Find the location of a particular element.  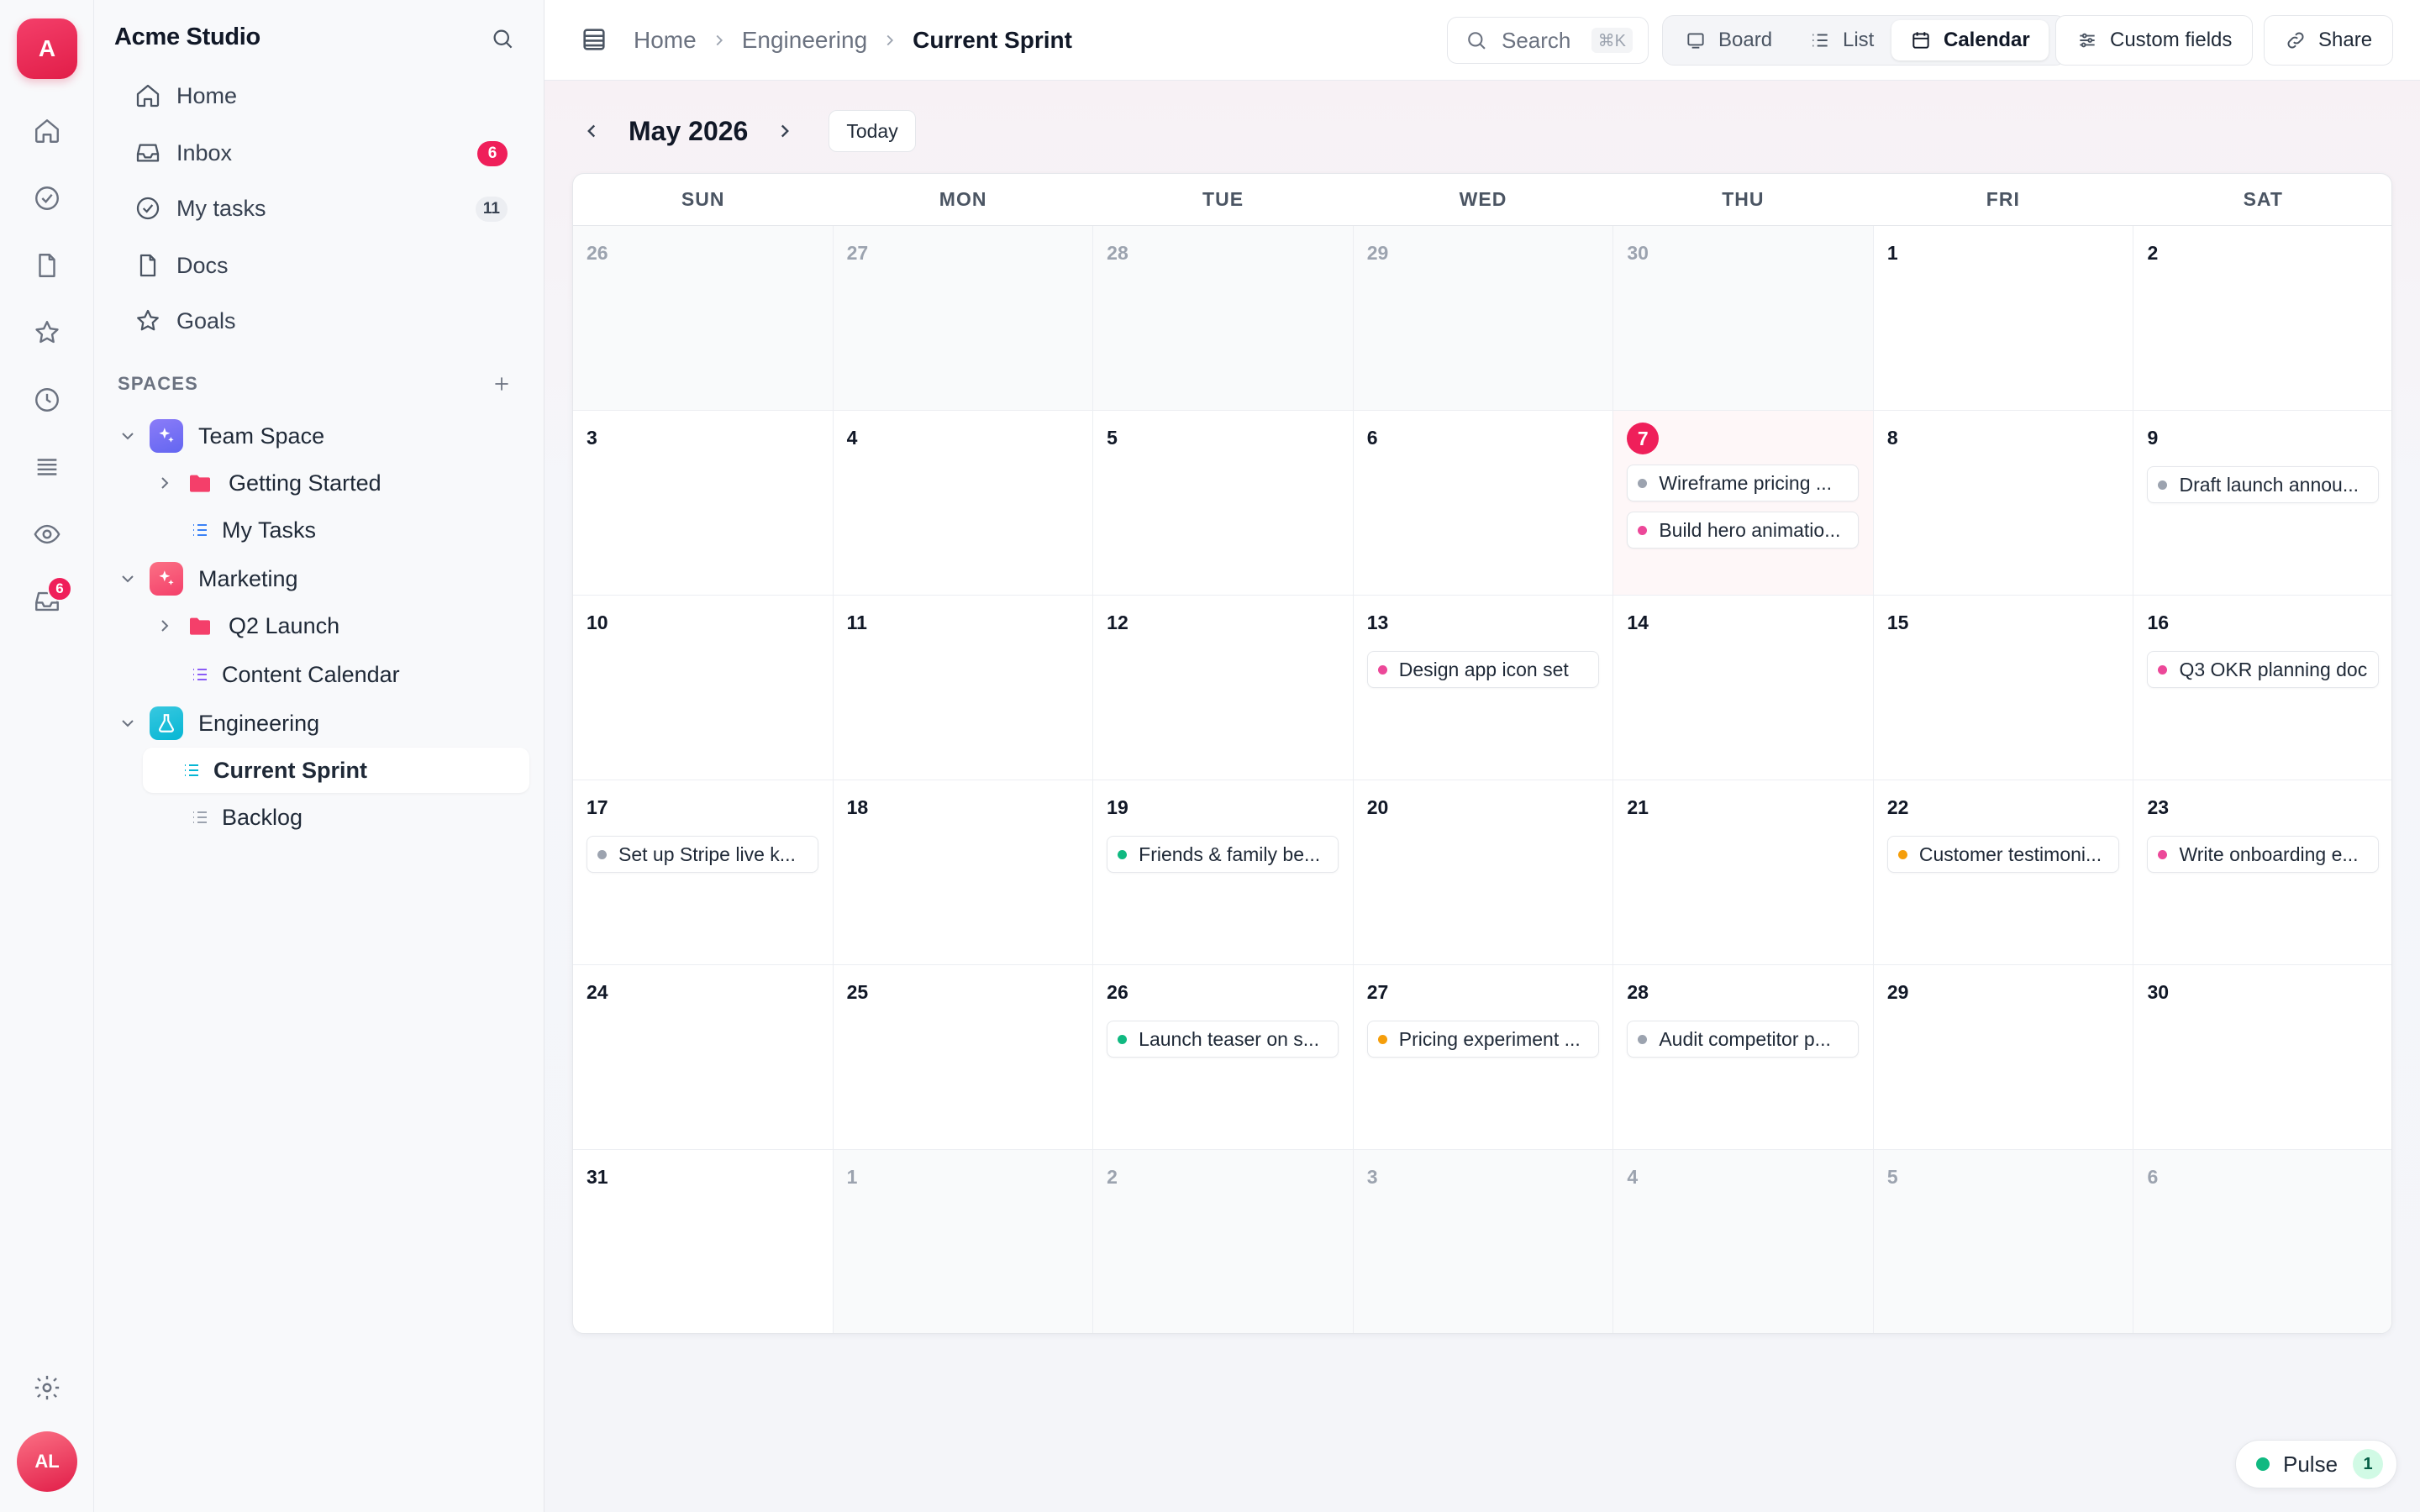

day-cell: 12 is located at coordinates (1224, 688).